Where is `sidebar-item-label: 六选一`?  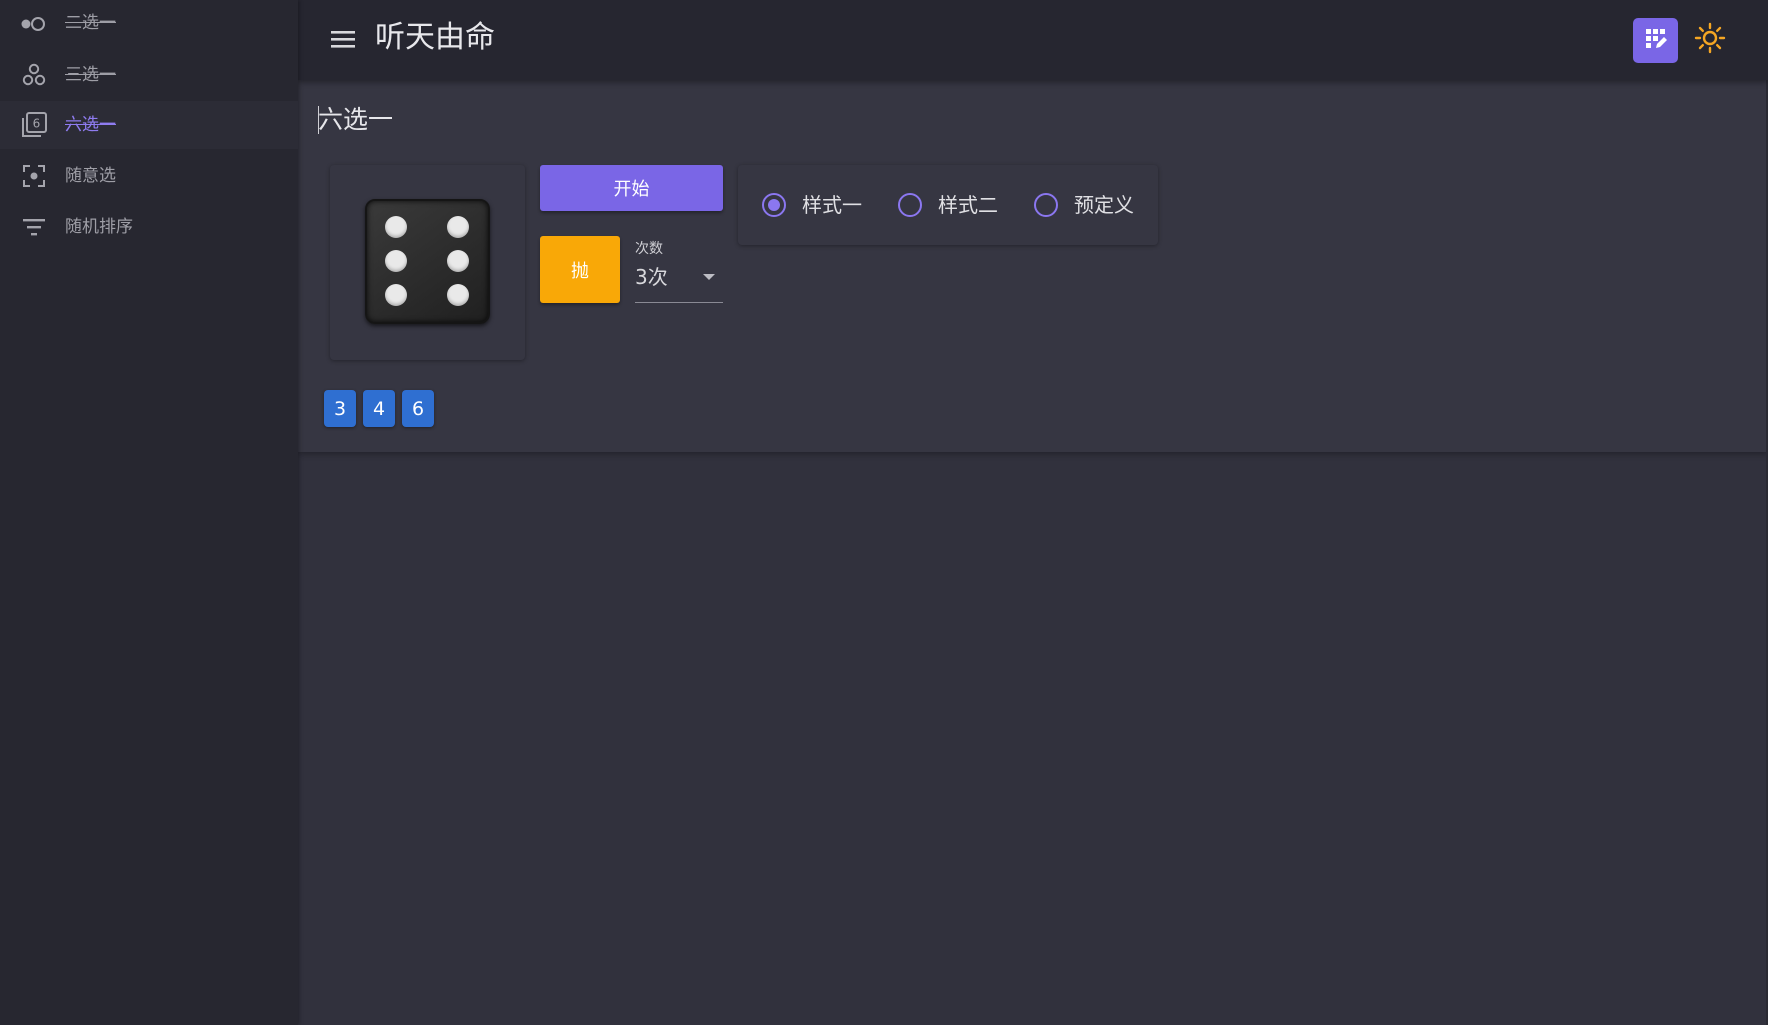 sidebar-item-label: 六选一 is located at coordinates (90, 125).